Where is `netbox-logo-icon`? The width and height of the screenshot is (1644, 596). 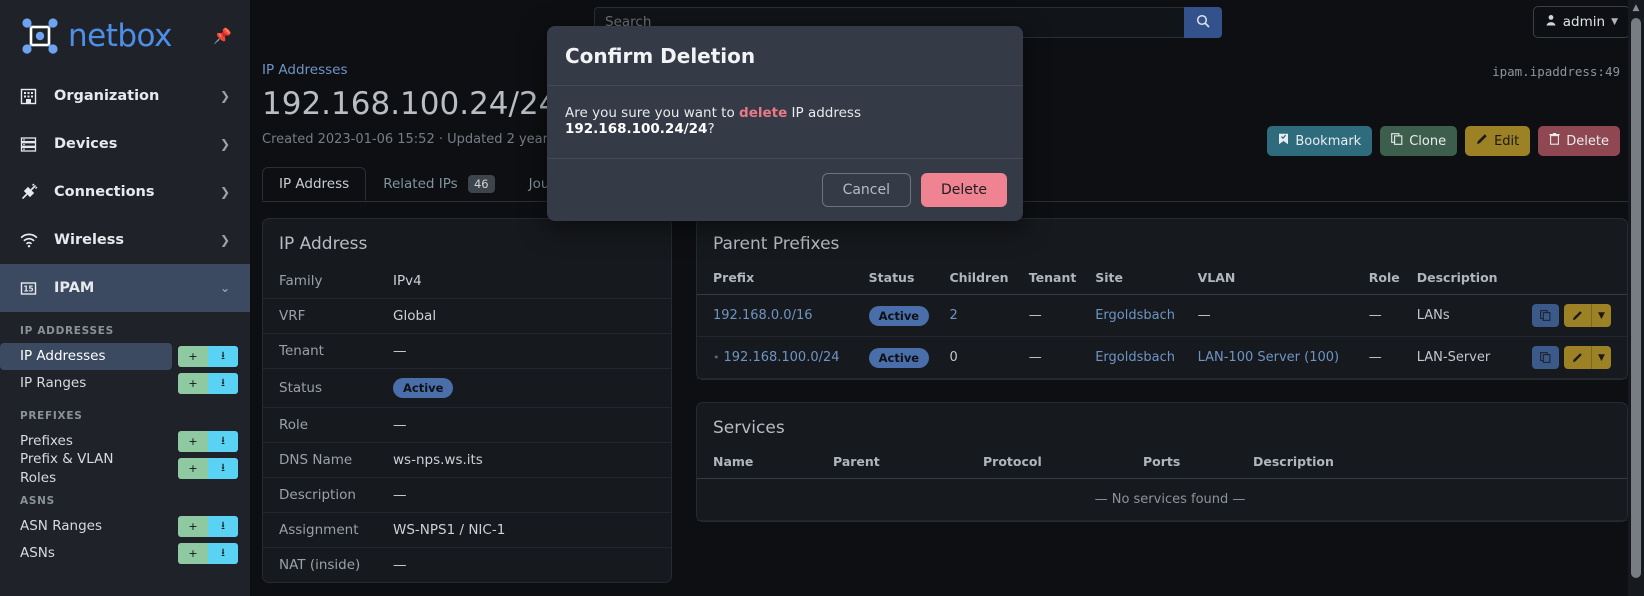
netbox-logo-icon is located at coordinates (40, 36).